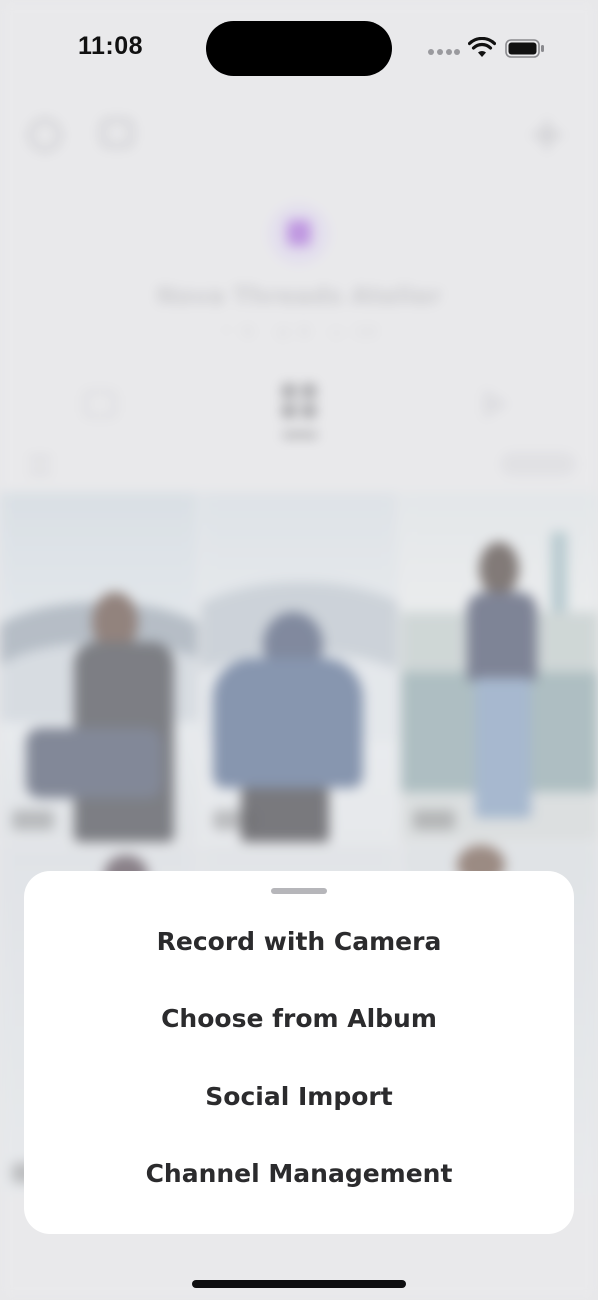 This screenshot has width=598, height=1300. I want to click on dynamic-island, so click(299, 48).